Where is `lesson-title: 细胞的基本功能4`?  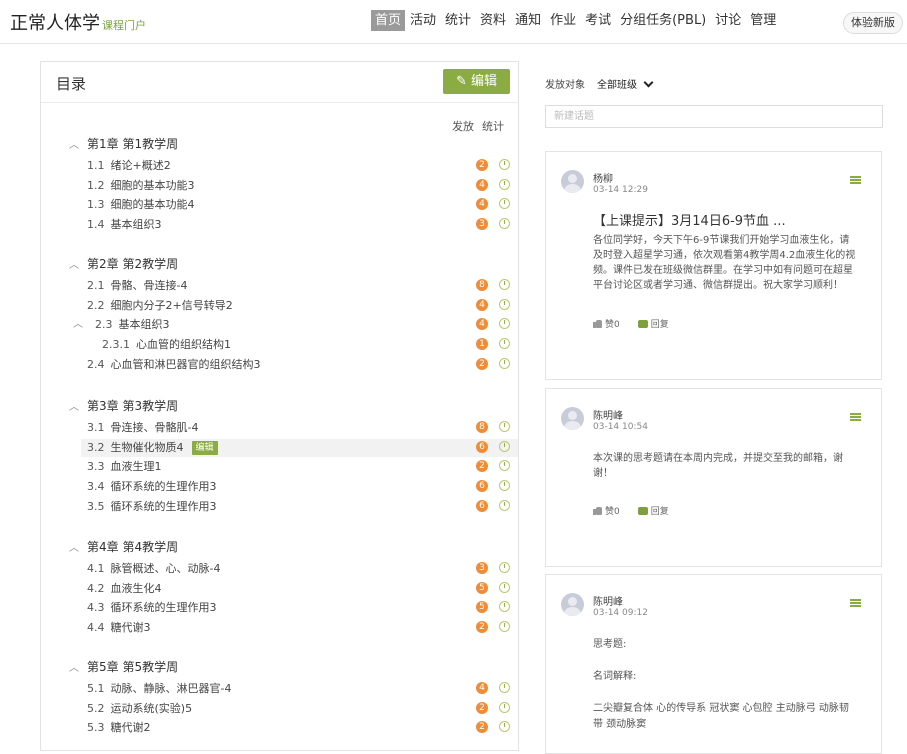 lesson-title: 细胞的基本功能4 is located at coordinates (152, 205).